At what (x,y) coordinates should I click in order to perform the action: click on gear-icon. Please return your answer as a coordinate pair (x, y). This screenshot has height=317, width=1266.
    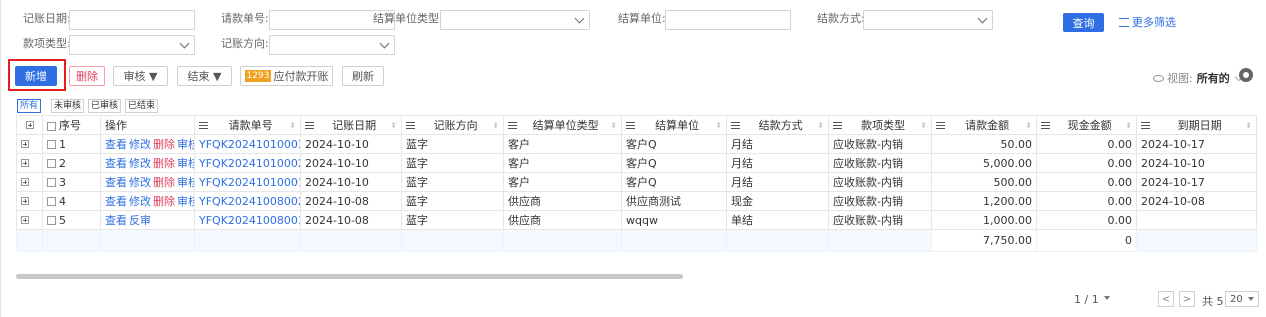
    Looking at the image, I should click on (1246, 75).